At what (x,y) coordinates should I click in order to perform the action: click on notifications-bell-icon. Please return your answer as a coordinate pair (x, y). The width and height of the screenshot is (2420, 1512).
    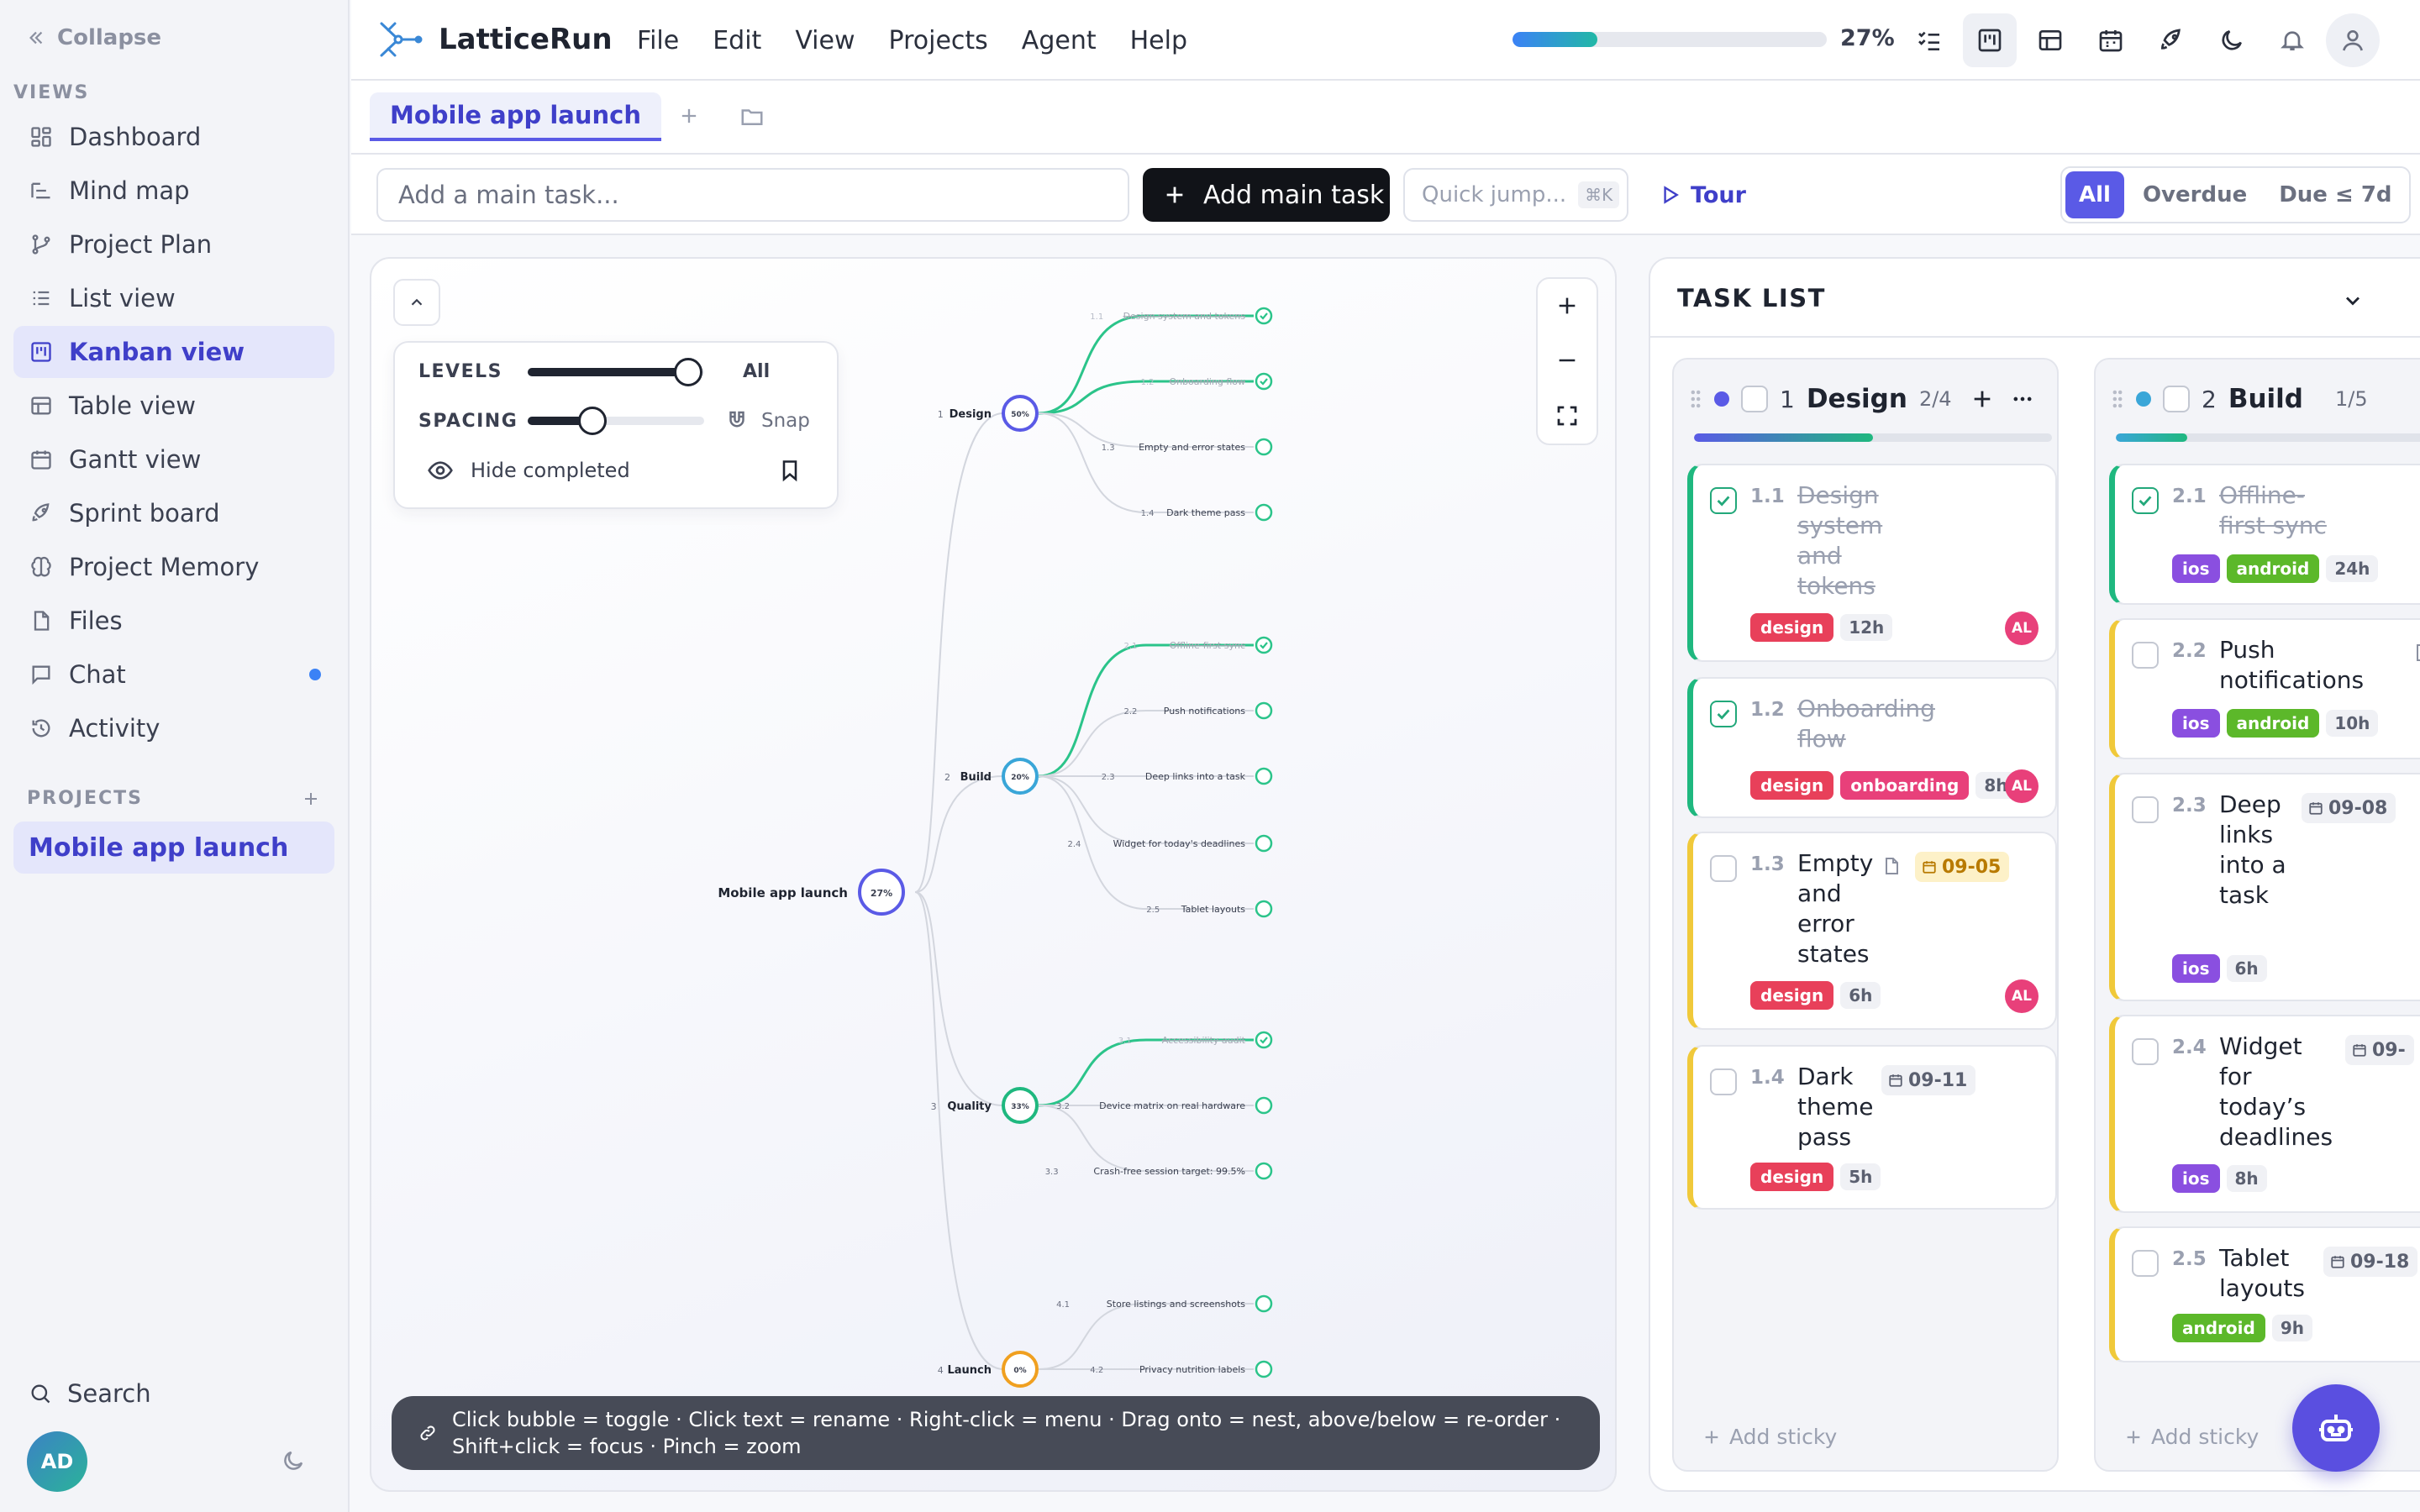
    Looking at the image, I should click on (2292, 40).